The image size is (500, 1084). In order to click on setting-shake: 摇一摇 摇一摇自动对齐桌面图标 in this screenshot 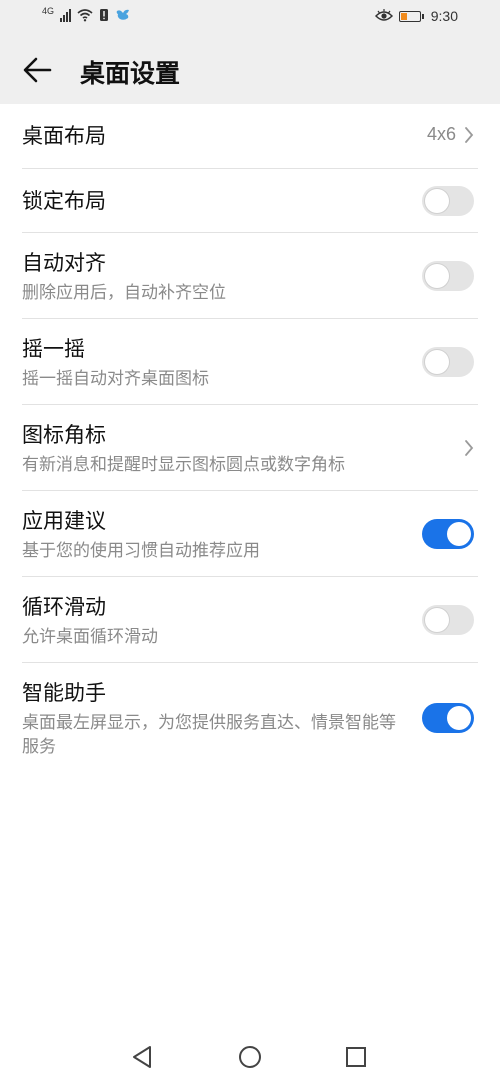, I will do `click(250, 362)`.